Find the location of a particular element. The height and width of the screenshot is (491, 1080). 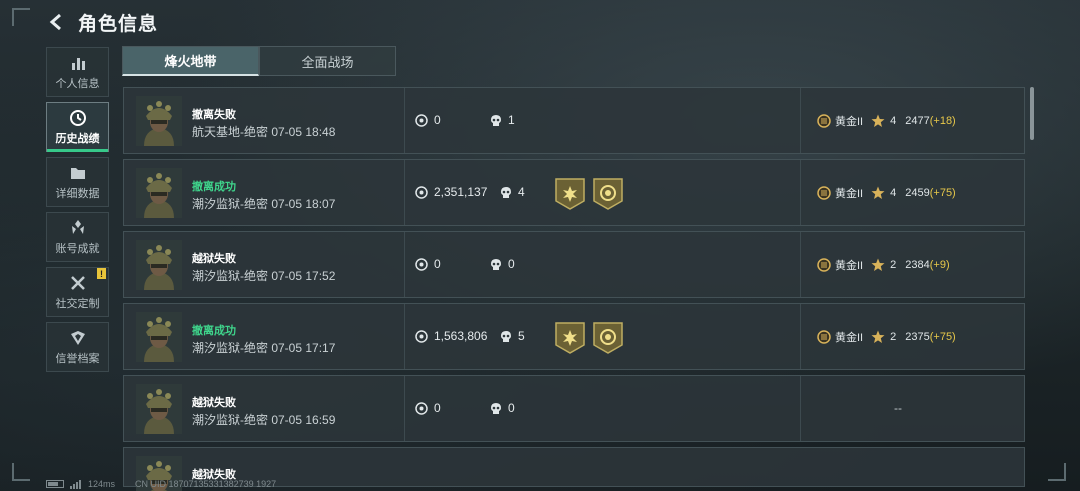

status-footer: 124ms CN UID 18707135331382739 1927 is located at coordinates (161, 484).